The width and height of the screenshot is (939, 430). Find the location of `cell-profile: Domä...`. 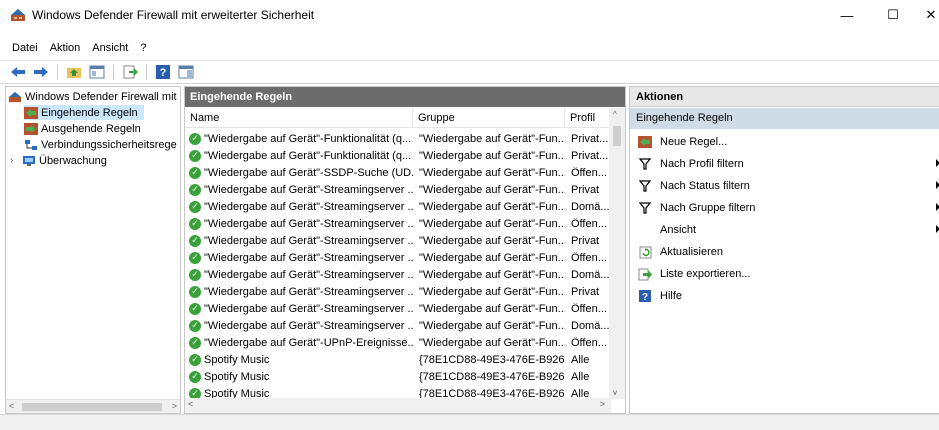

cell-profile: Domä... is located at coordinates (590, 206).